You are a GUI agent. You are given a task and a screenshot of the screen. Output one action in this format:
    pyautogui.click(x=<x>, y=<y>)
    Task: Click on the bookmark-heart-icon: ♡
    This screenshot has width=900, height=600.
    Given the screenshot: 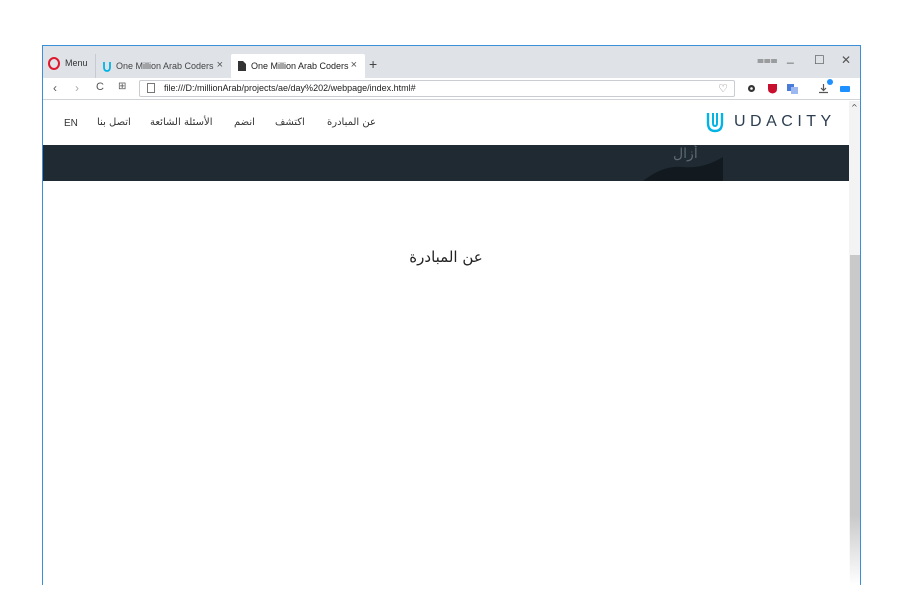 What is the action you would take?
    pyautogui.click(x=723, y=88)
    